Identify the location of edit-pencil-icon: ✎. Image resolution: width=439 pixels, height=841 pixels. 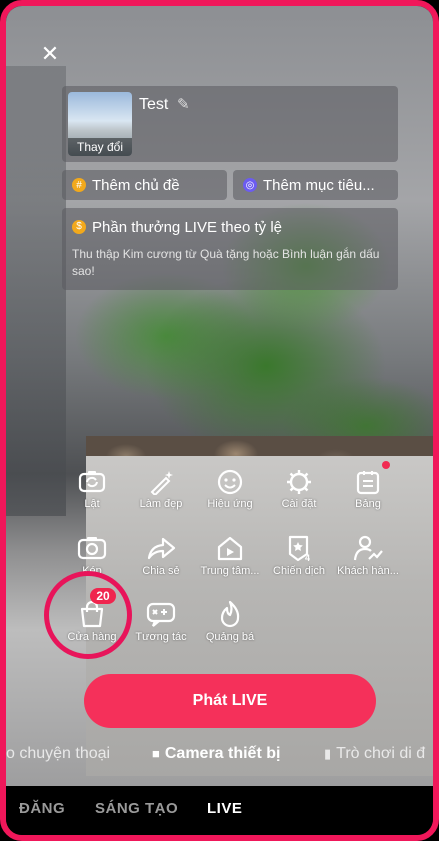
(183, 104).